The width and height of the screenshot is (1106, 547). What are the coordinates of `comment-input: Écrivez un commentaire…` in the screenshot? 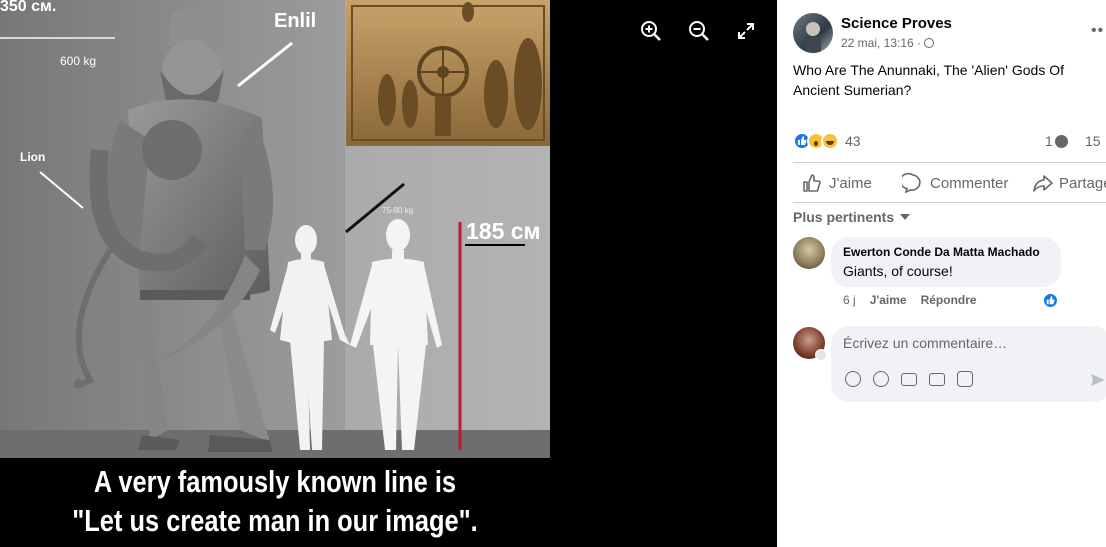 It's located at (925, 343).